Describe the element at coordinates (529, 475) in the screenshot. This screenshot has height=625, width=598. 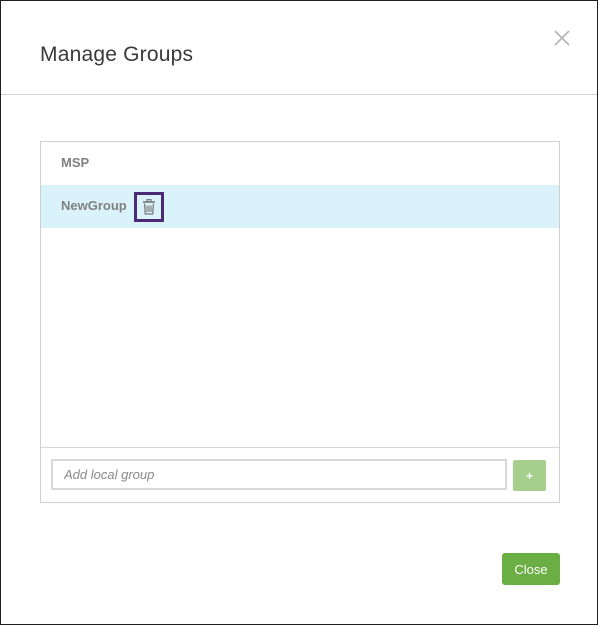
I see `add-group-button: +` at that location.